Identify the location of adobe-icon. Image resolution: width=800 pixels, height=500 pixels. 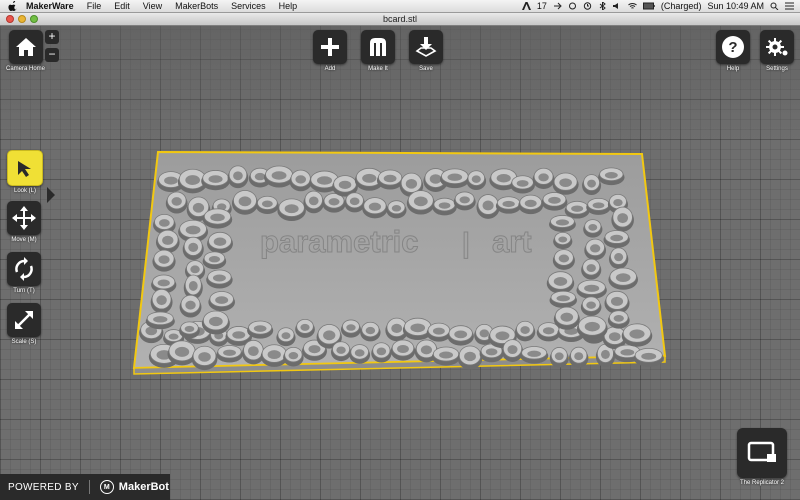
(526, 6).